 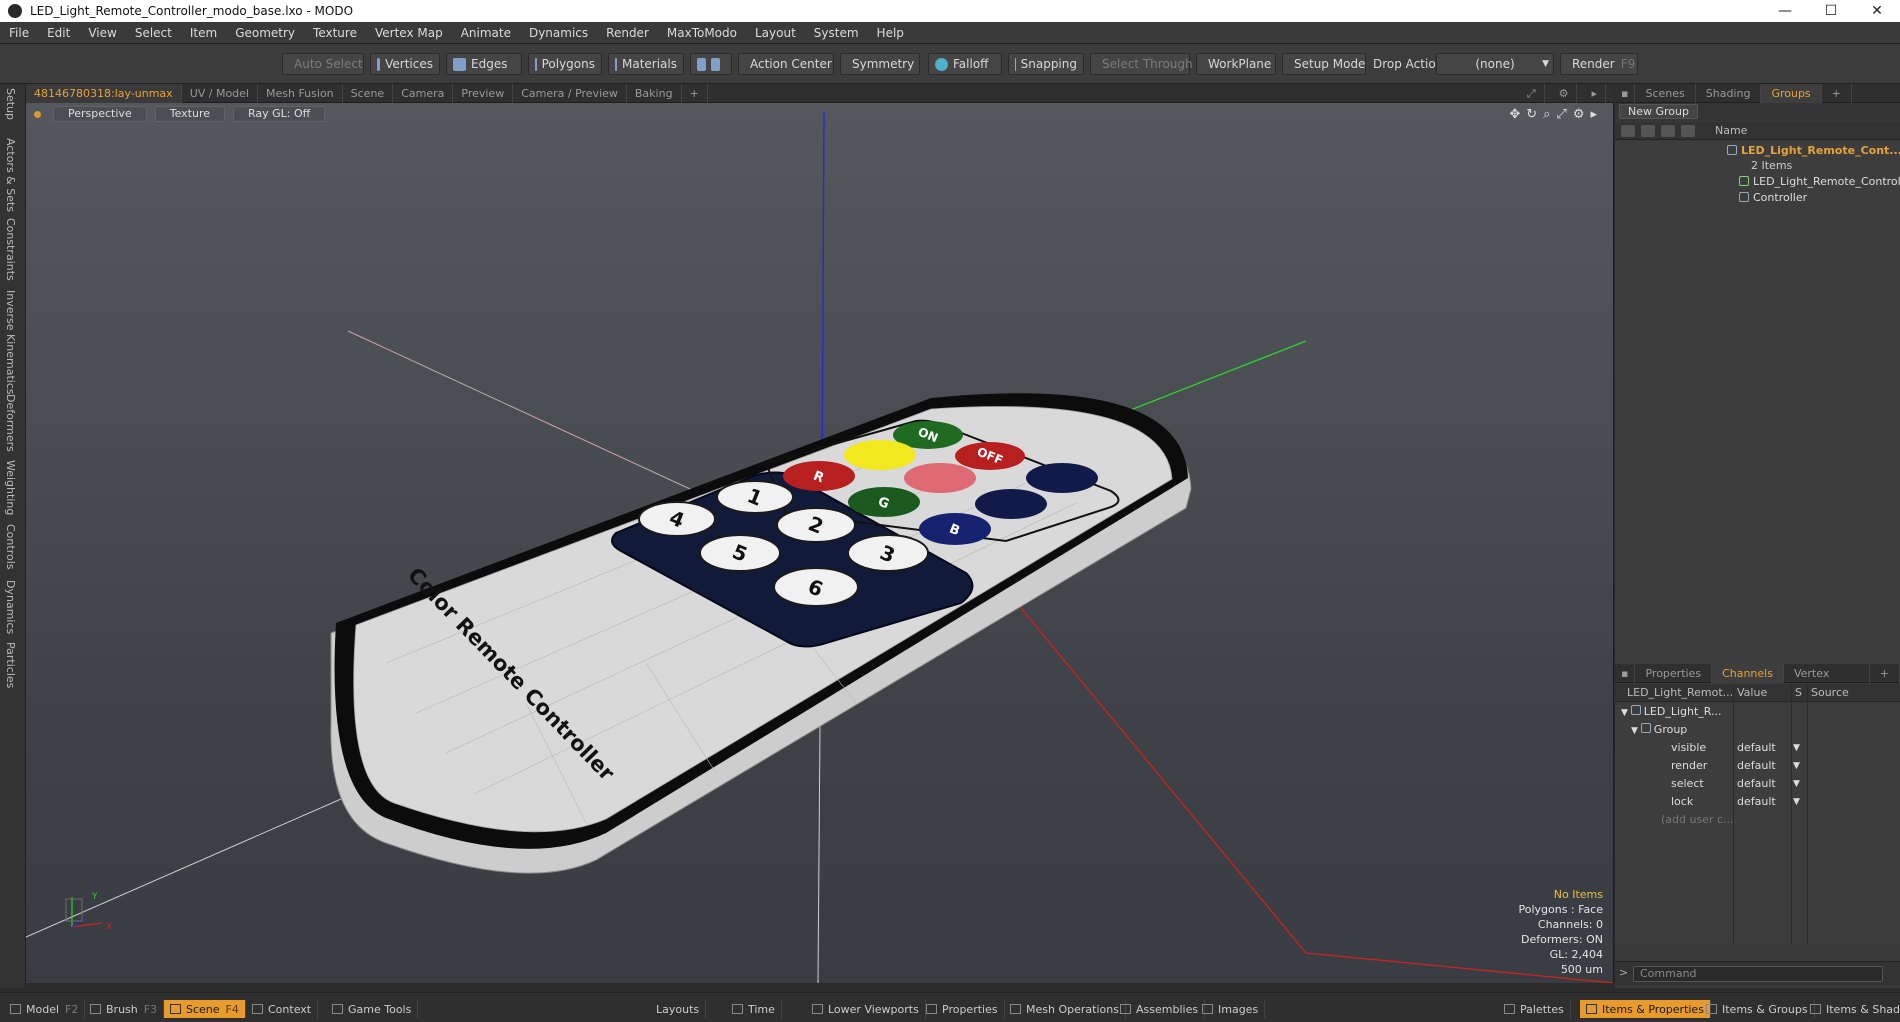 I want to click on tab-particles: Particles, so click(x=10, y=665).